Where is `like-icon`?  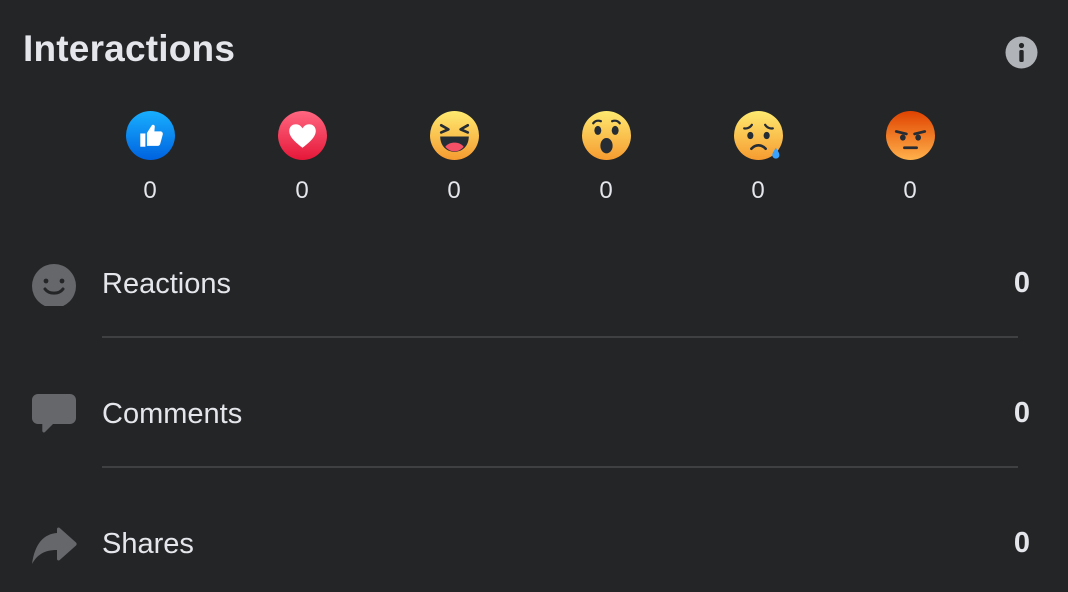
like-icon is located at coordinates (150, 135).